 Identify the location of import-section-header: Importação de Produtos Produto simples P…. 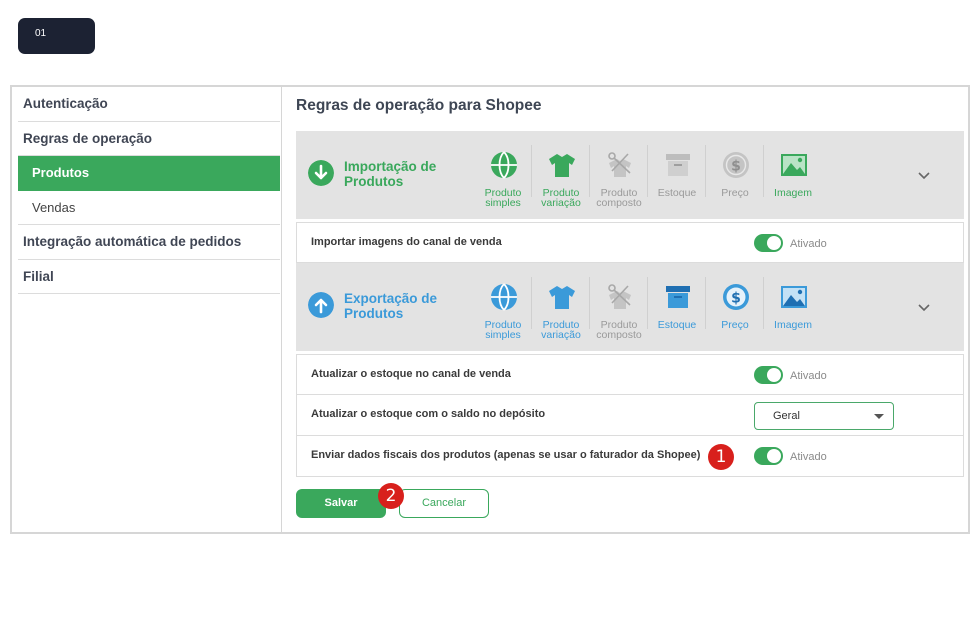
(630, 175).